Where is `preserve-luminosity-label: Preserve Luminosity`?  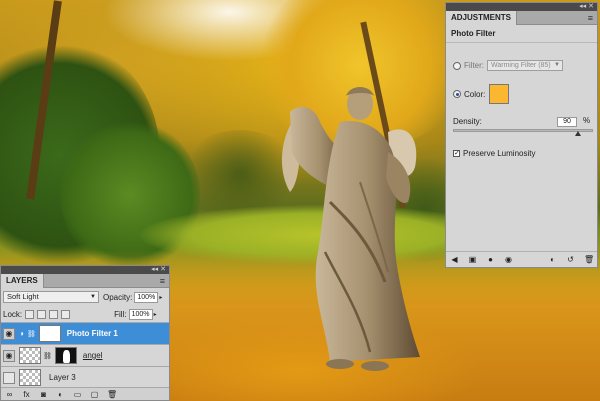 preserve-luminosity-label: Preserve Luminosity is located at coordinates (499, 153).